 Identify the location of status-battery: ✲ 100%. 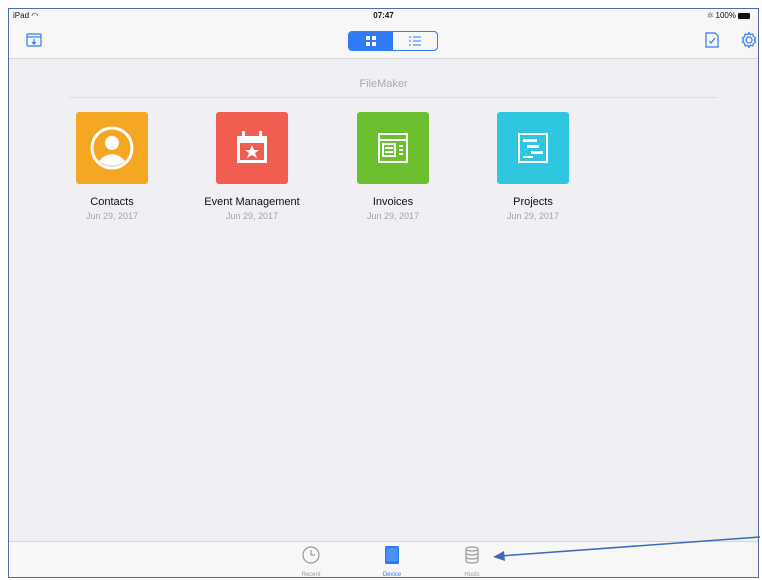
(728, 15).